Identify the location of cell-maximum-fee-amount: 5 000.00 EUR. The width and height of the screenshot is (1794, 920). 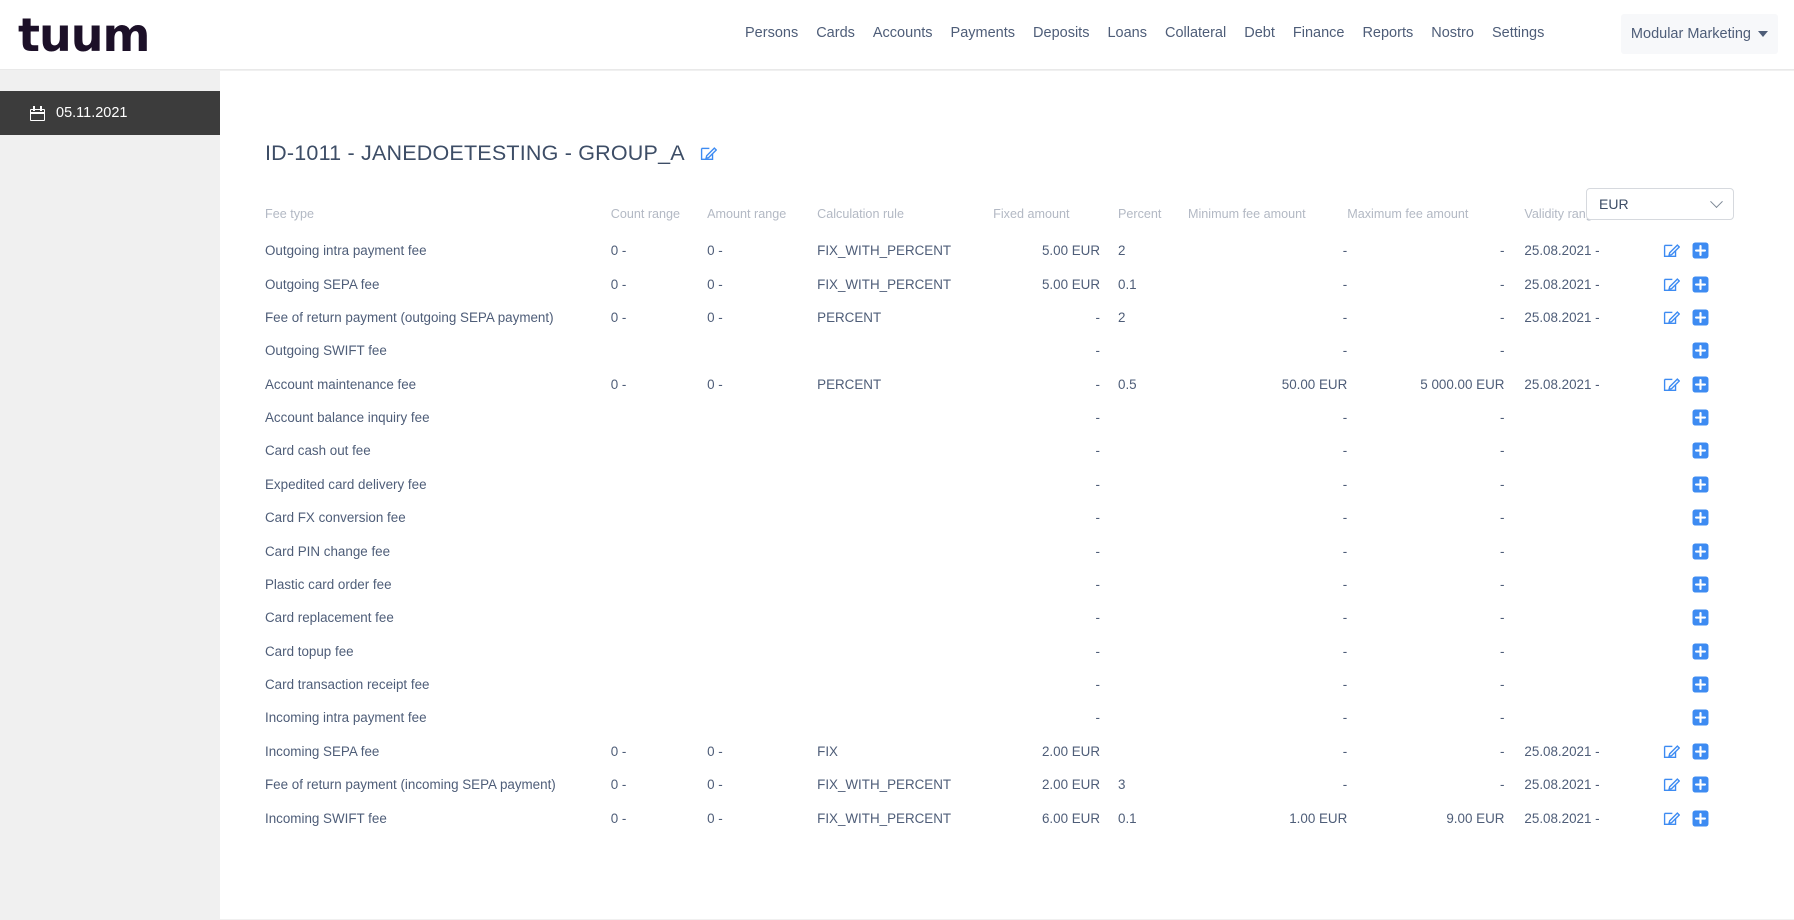
(1462, 384).